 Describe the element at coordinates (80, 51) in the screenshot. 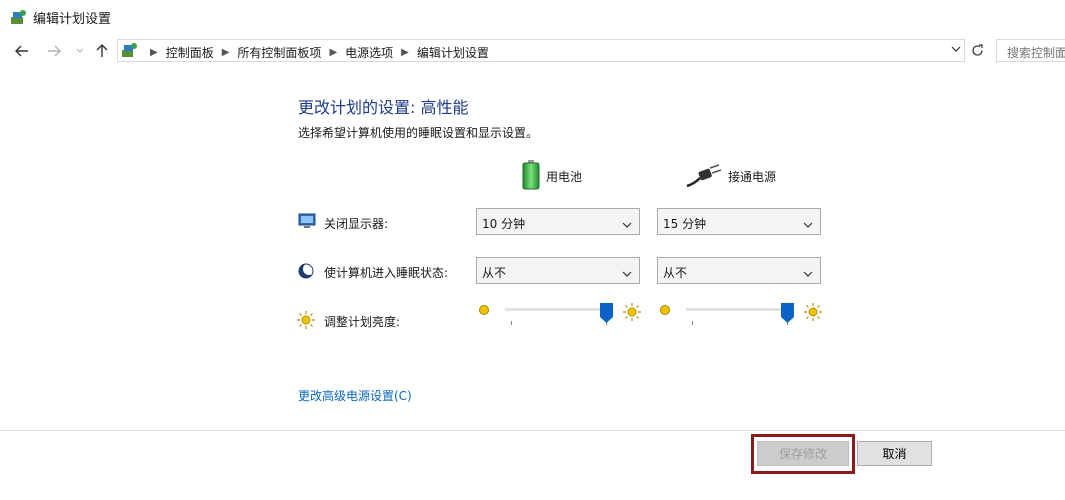

I see `recent-locations-chevron-icon` at that location.